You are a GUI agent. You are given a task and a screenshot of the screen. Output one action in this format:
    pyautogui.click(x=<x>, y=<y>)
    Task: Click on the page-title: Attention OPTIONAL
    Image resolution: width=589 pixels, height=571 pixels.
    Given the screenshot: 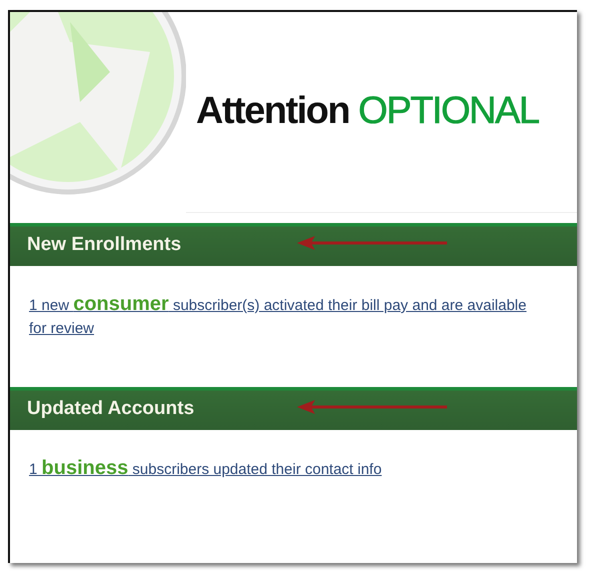 What is the action you would take?
    pyautogui.click(x=368, y=111)
    